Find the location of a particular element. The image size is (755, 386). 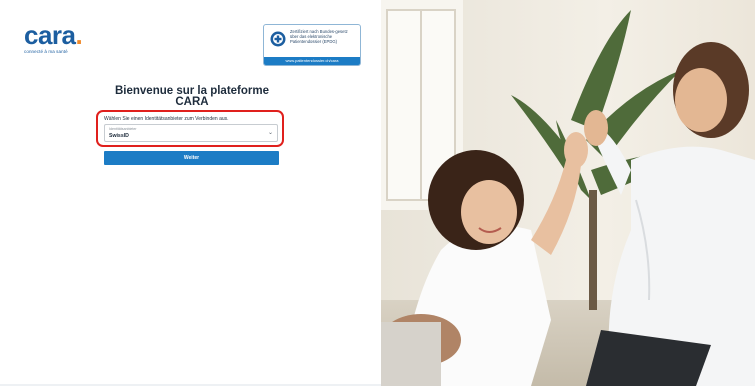

page-title: Bienvenue sur la plateforme CARA is located at coordinates (192, 96).